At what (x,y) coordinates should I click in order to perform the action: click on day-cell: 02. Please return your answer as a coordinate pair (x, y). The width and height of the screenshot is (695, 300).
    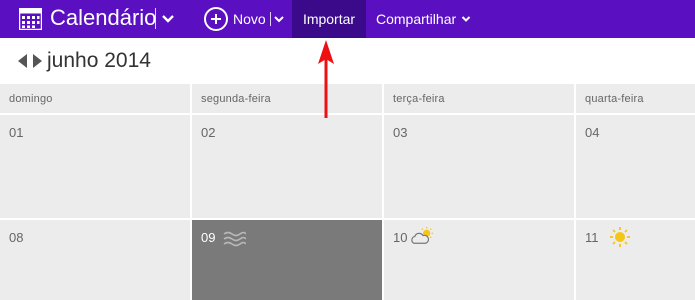
    Looking at the image, I should click on (287, 166).